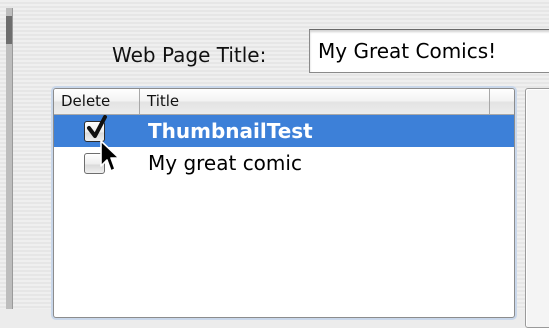  Describe the element at coordinates (230, 131) in the screenshot. I see `row-title: ThumbnailTest` at that location.